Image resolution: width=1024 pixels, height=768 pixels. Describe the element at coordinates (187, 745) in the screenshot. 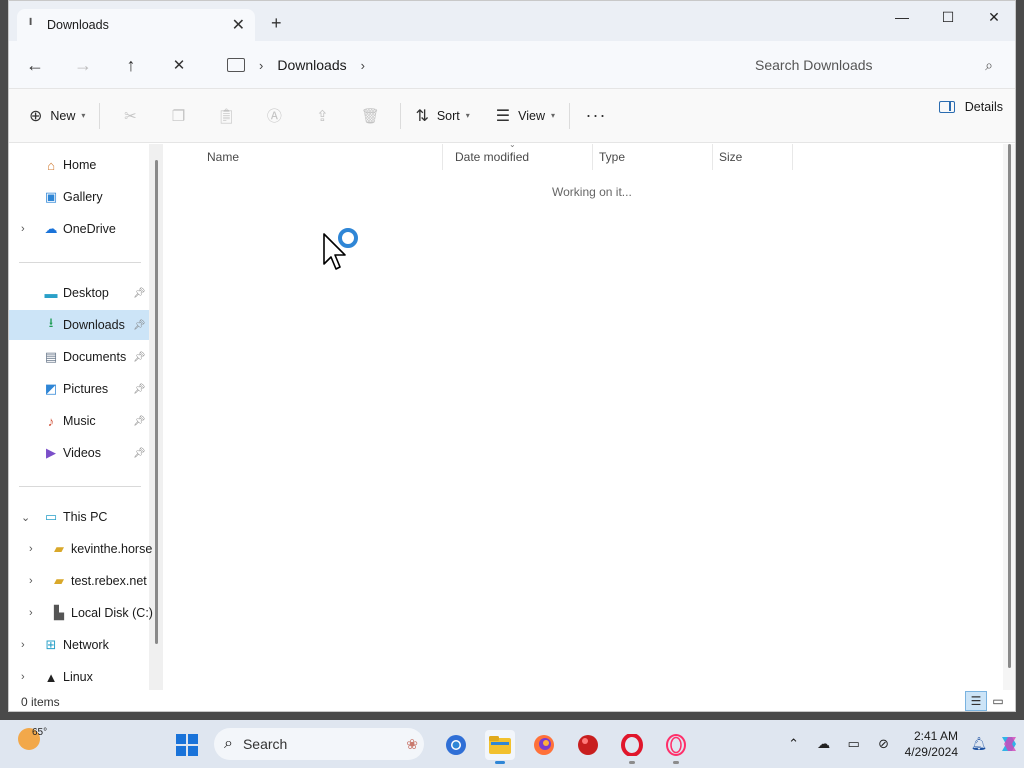

I see `start-button` at that location.